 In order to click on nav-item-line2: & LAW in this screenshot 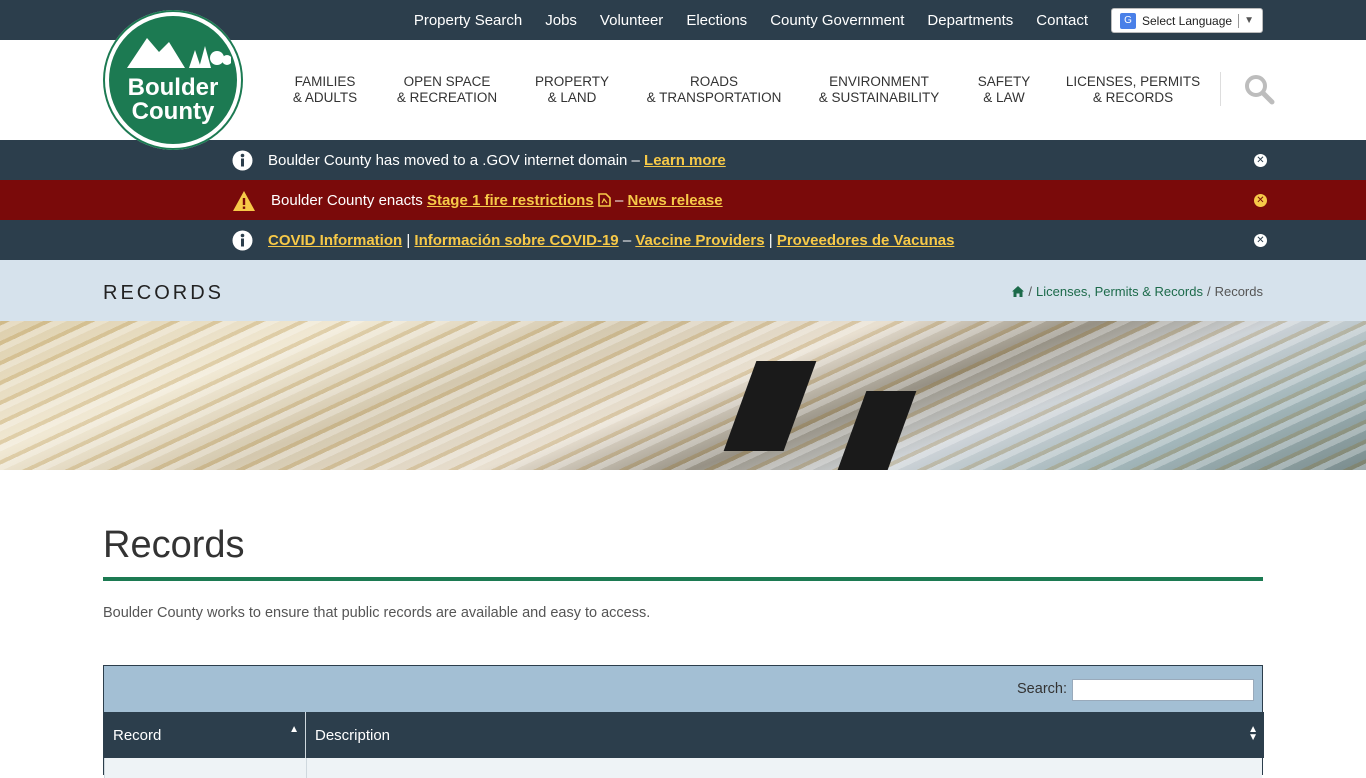, I will do `click(1004, 97)`.